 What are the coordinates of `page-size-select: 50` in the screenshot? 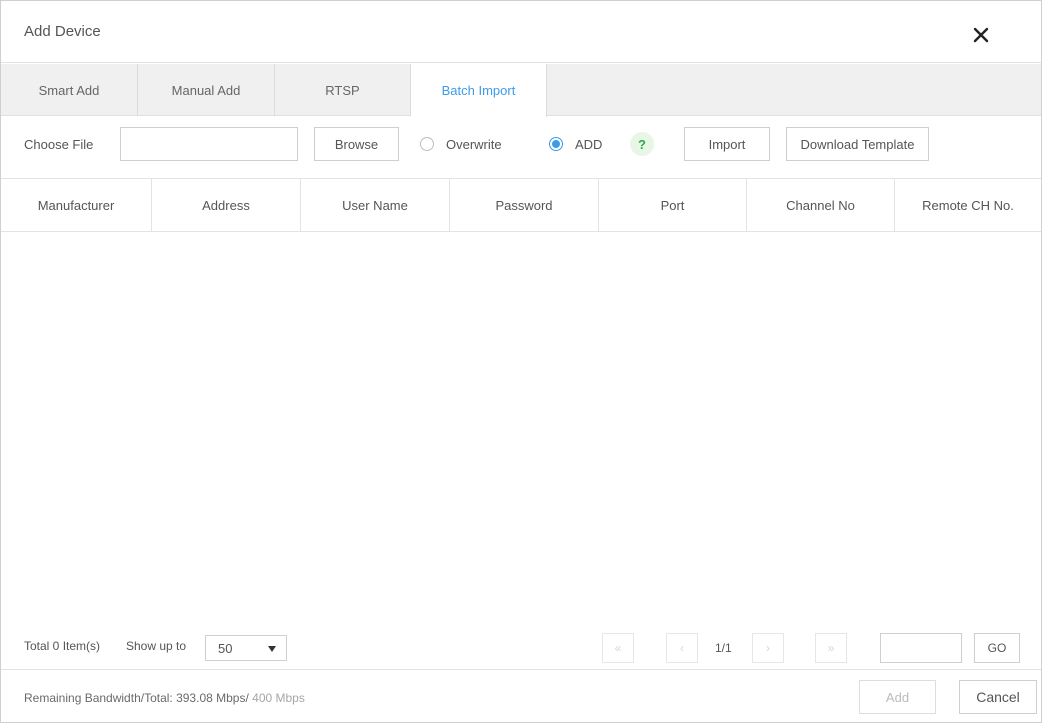 It's located at (246, 648).